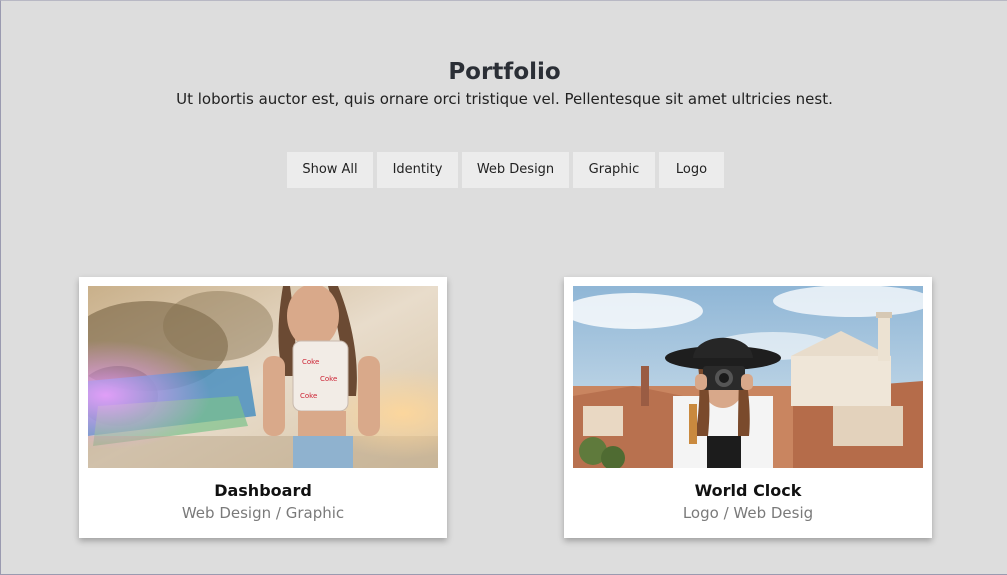 This screenshot has height=575, width=1007. I want to click on card-categories: Web Design / Graphic, so click(263, 513).